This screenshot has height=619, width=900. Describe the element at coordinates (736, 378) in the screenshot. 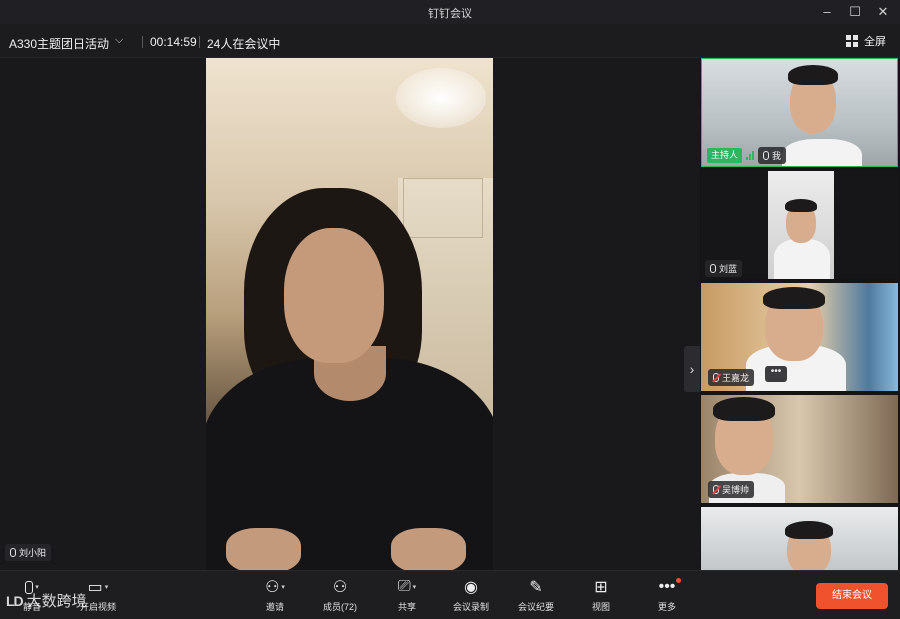

I see `participant-name: 王嘉龙` at that location.